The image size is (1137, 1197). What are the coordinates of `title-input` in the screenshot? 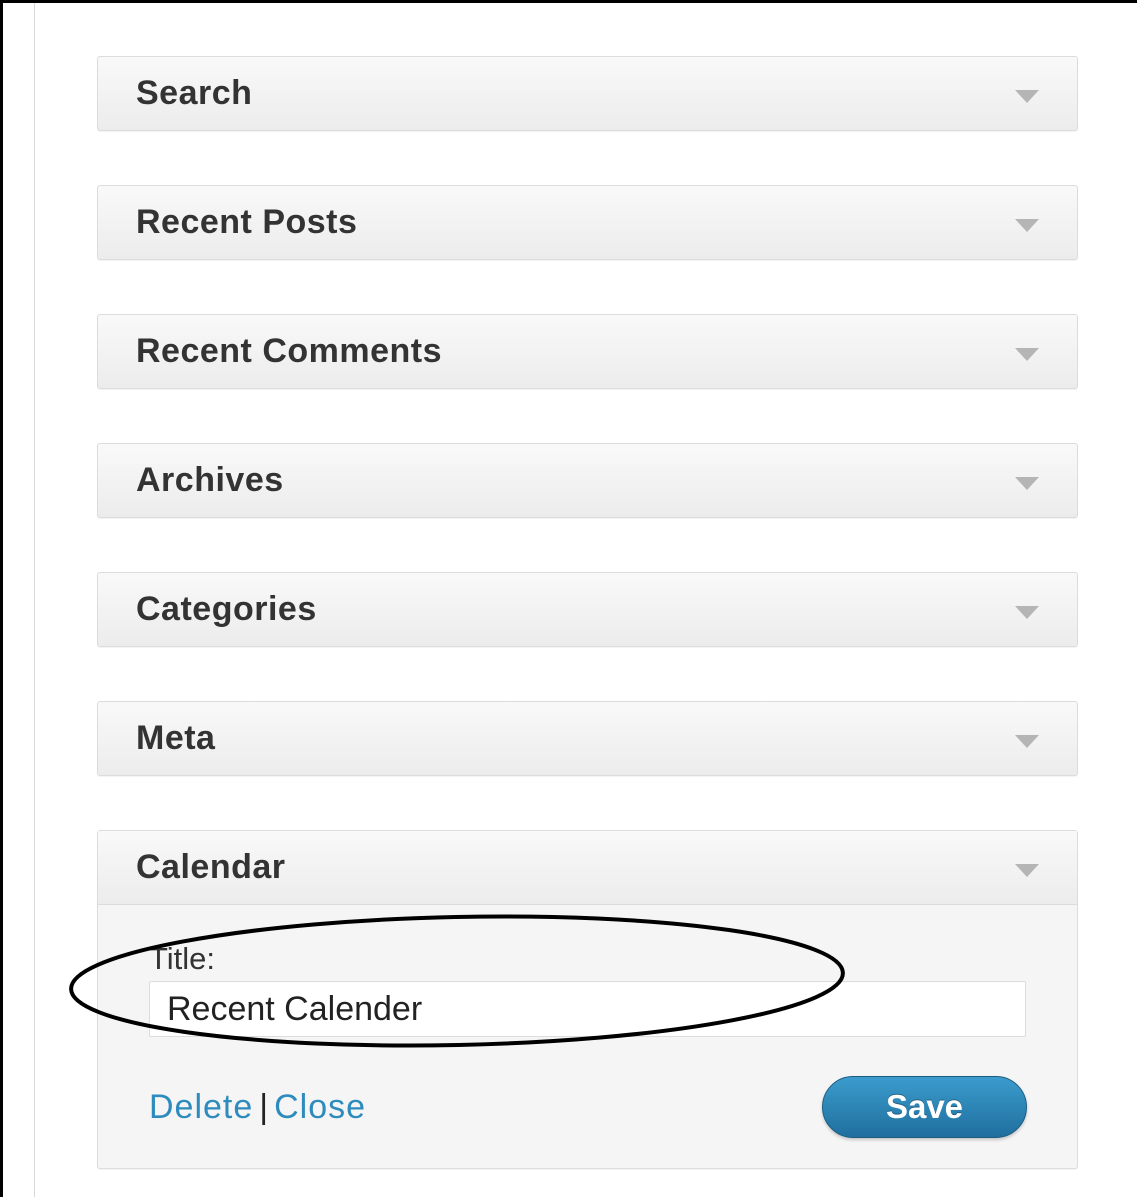 It's located at (587, 1009).